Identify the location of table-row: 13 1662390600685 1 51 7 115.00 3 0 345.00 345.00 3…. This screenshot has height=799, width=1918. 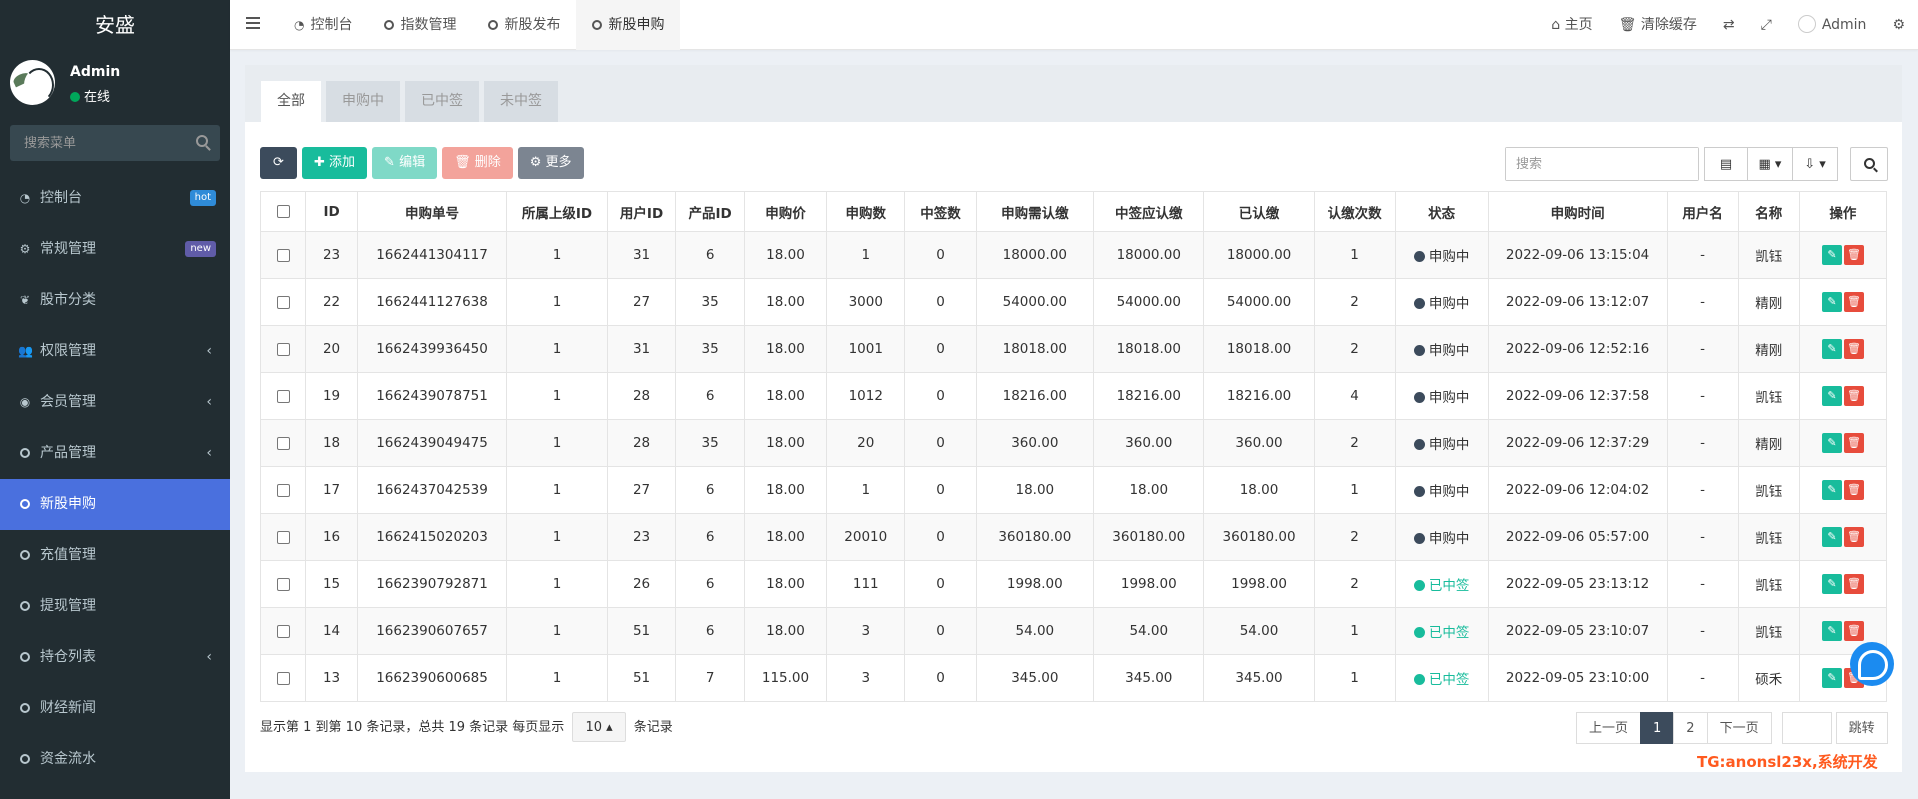
(1073, 678).